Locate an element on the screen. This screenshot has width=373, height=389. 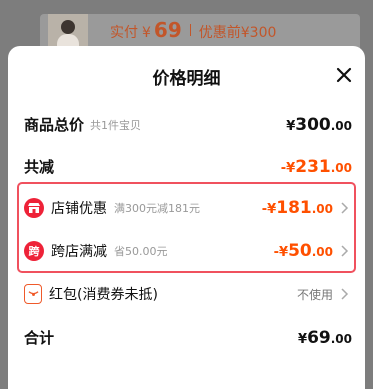
cross-store-saving: 省50.00元 is located at coordinates (141, 251).